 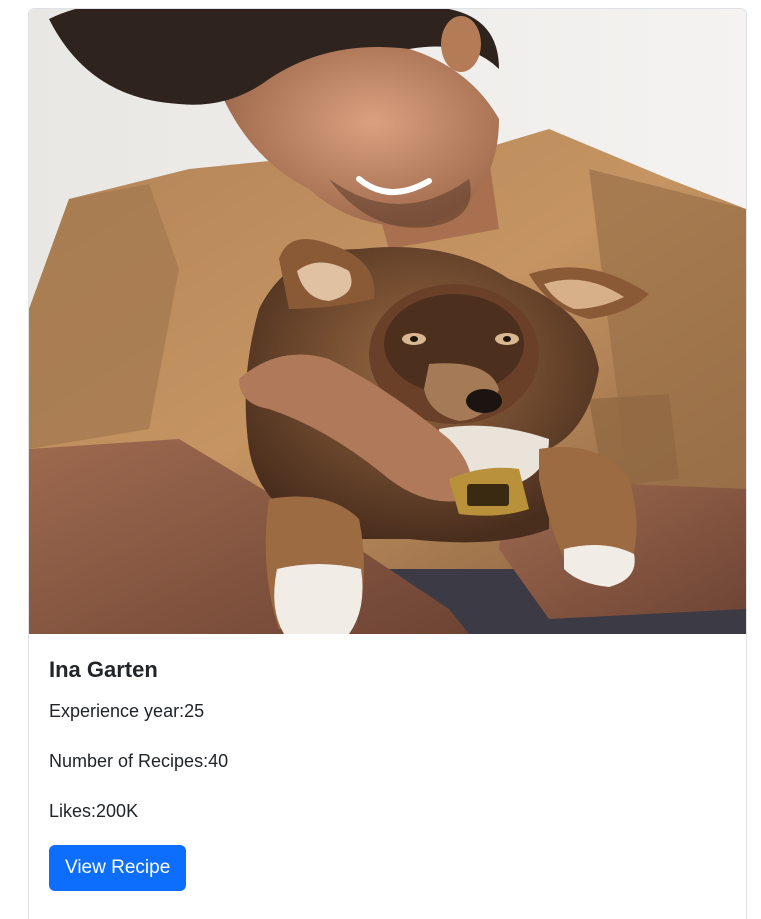 What do you see at coordinates (218, 761) in the screenshot?
I see `recipes-value: 40` at bounding box center [218, 761].